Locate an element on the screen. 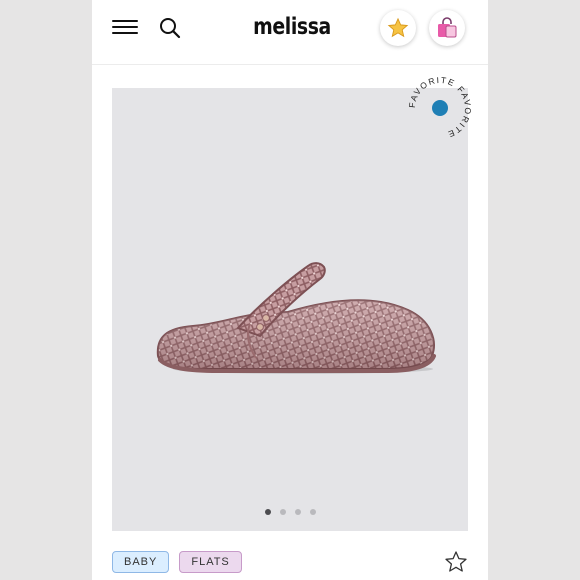  star-icon is located at coordinates (398, 27).